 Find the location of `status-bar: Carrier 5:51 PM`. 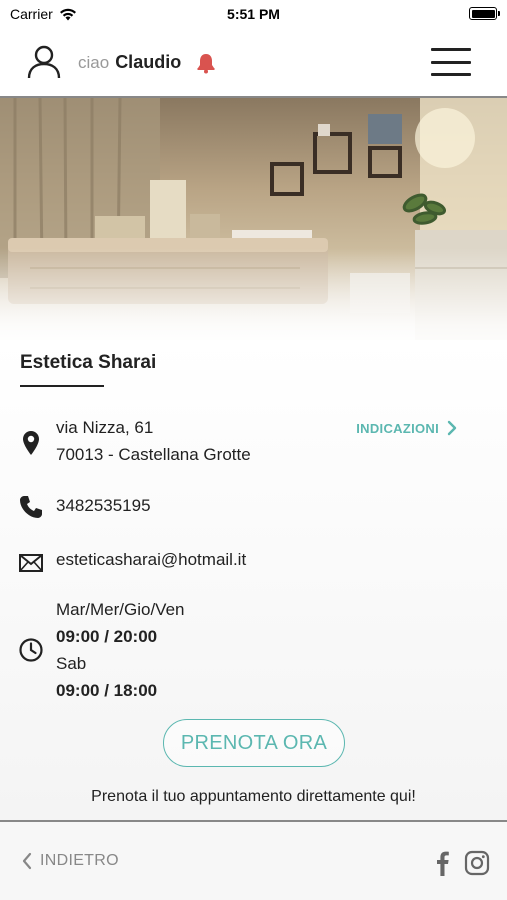

status-bar: Carrier 5:51 PM is located at coordinates (253, 14).